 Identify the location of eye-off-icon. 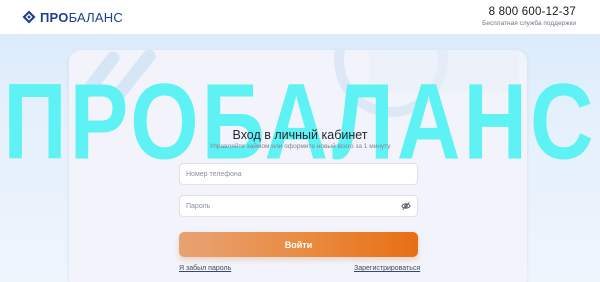
(406, 206).